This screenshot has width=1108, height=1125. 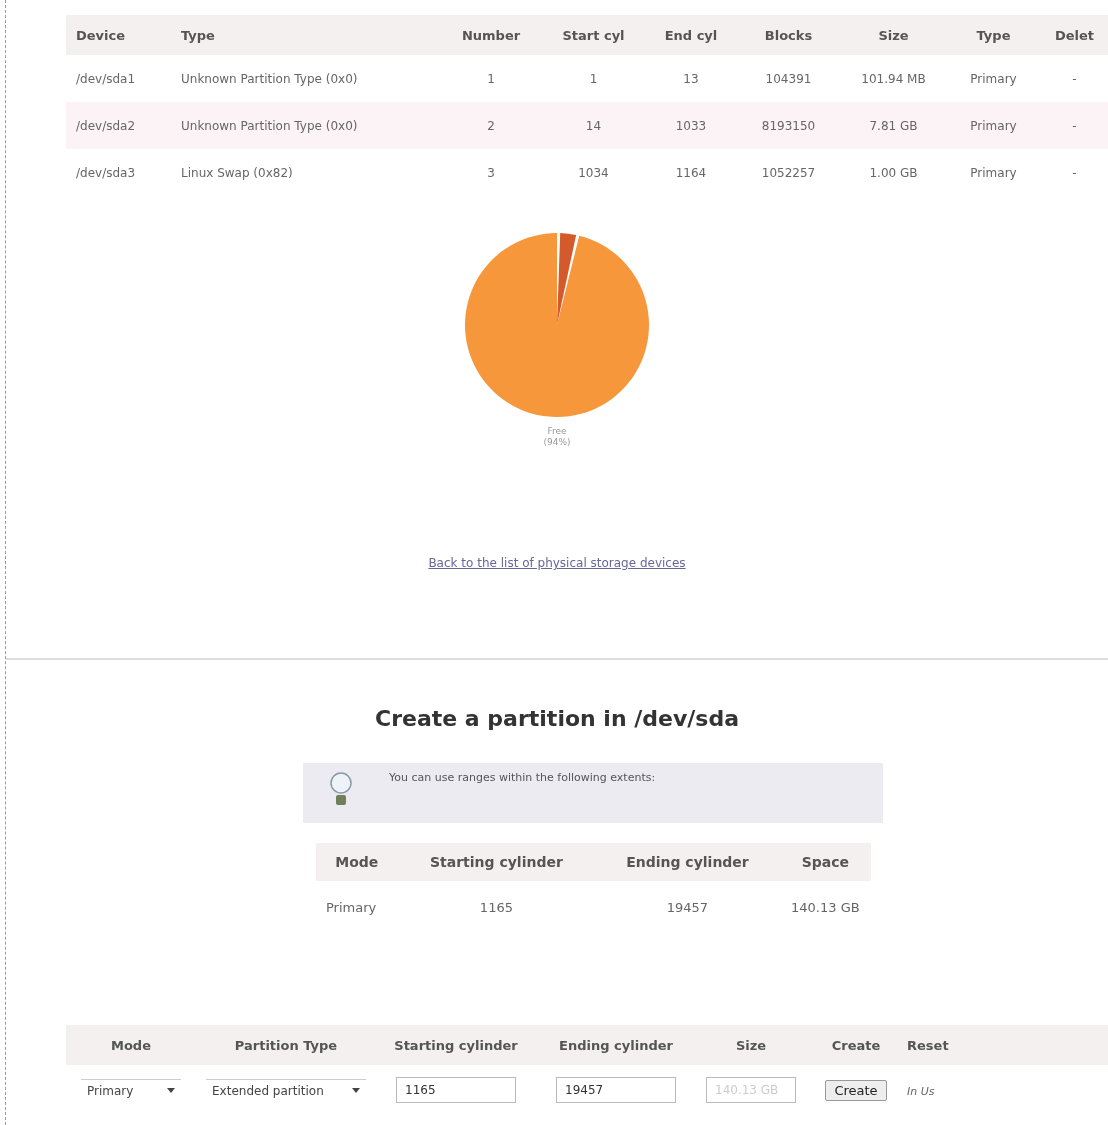 I want to click on column-header: Number, so click(x=491, y=35).